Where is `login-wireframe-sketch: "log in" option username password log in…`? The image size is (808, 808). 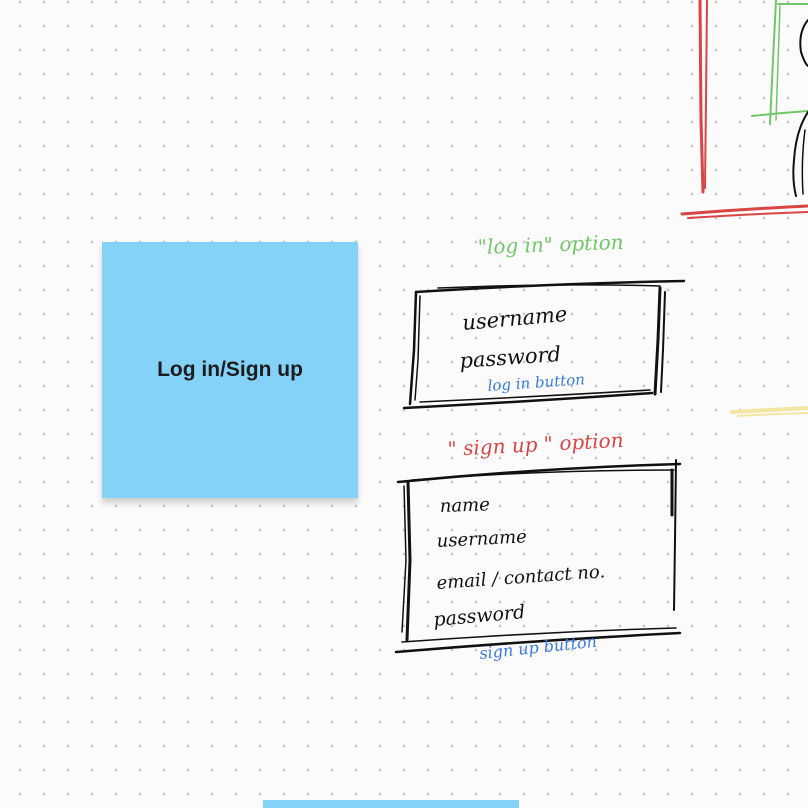 login-wireframe-sketch: "log in" option username password log in… is located at coordinates (544, 320).